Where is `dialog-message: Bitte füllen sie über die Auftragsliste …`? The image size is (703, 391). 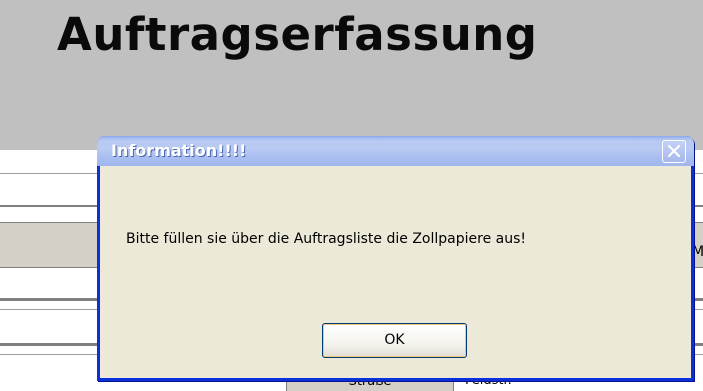
dialog-message: Bitte füllen sie über die Auftragsliste … is located at coordinates (326, 239).